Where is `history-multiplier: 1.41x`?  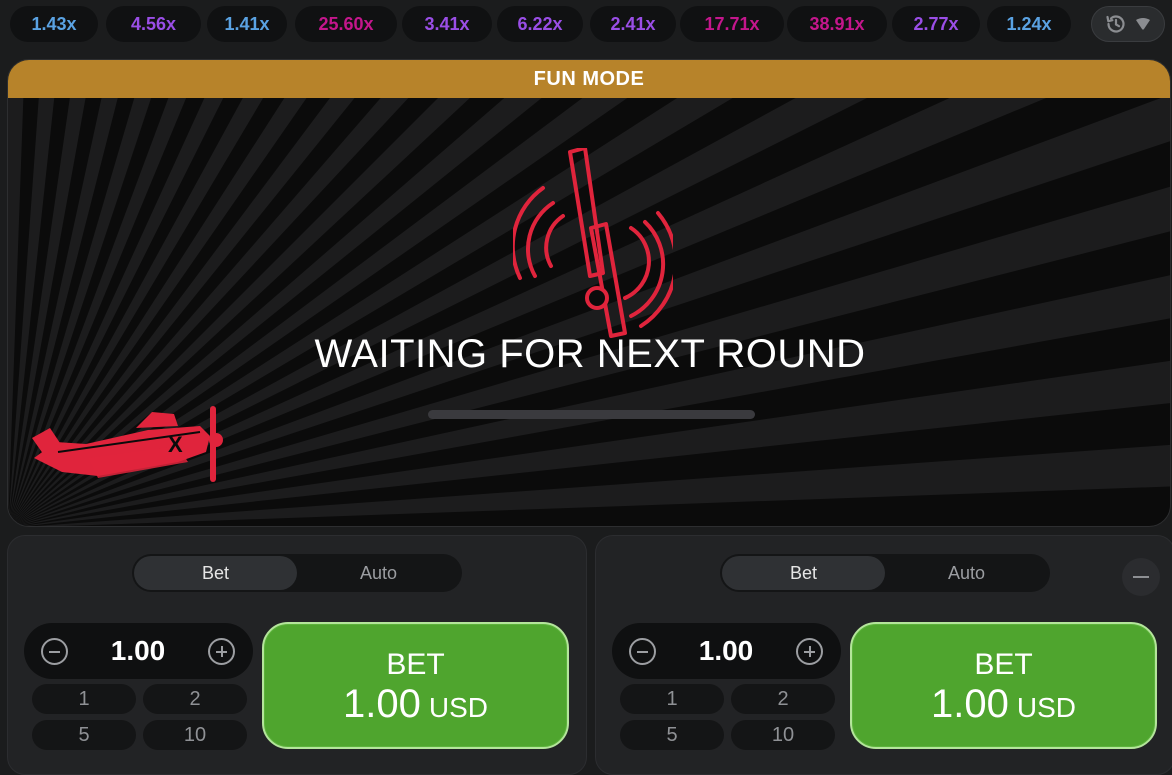 history-multiplier: 1.41x is located at coordinates (247, 24).